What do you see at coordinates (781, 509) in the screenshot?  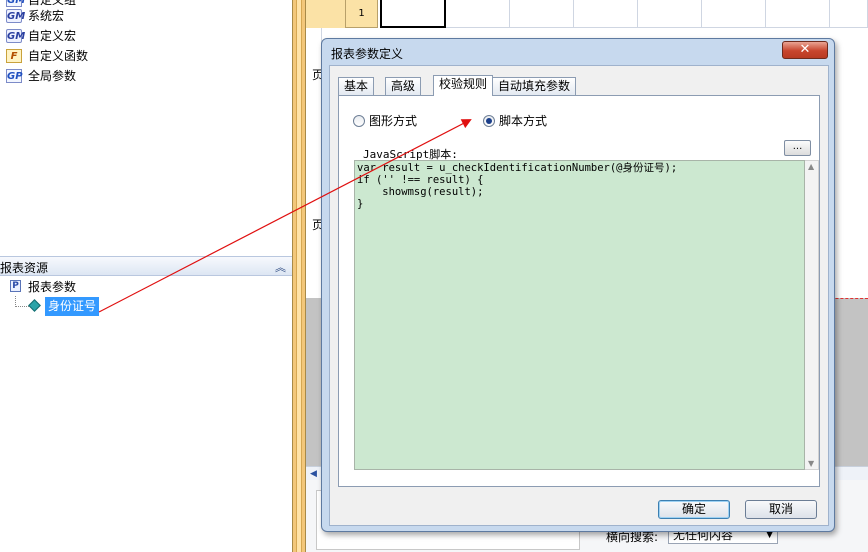 I see `cancel-button: 取消` at bounding box center [781, 509].